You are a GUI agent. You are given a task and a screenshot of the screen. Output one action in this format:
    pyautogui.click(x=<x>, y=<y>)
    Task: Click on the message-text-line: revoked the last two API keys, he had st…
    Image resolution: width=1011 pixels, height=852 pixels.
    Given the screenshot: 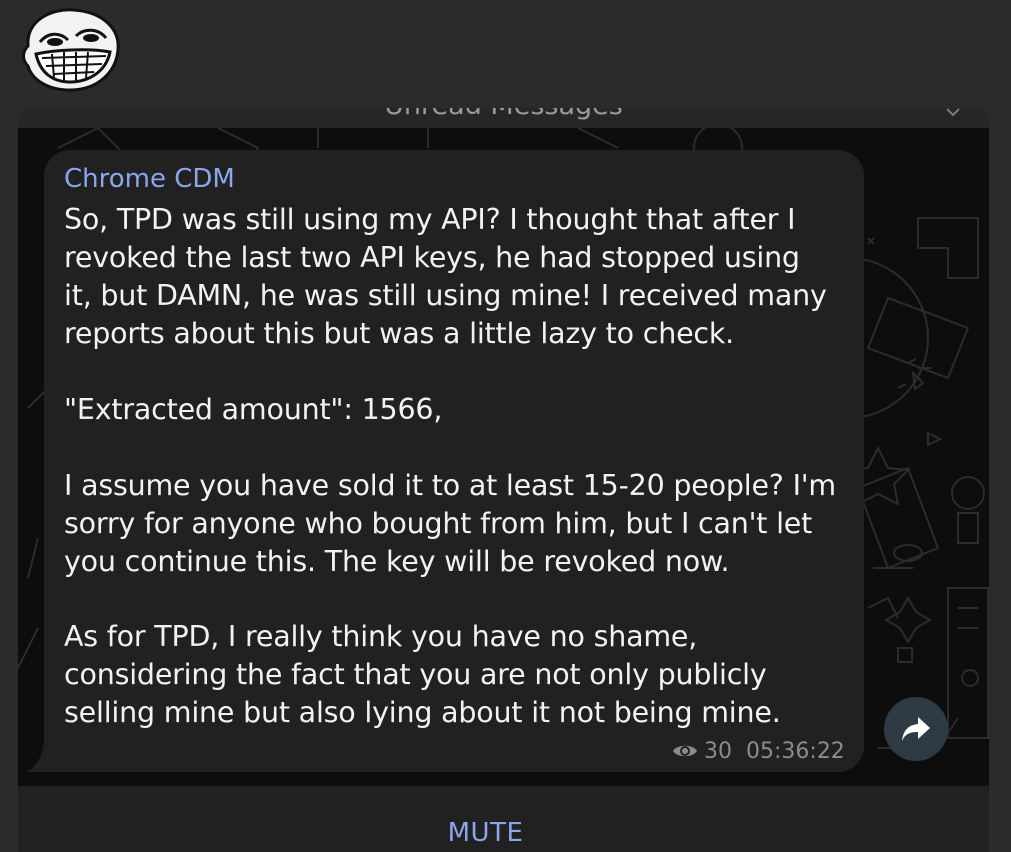 What is the action you would take?
    pyautogui.click(x=432, y=257)
    